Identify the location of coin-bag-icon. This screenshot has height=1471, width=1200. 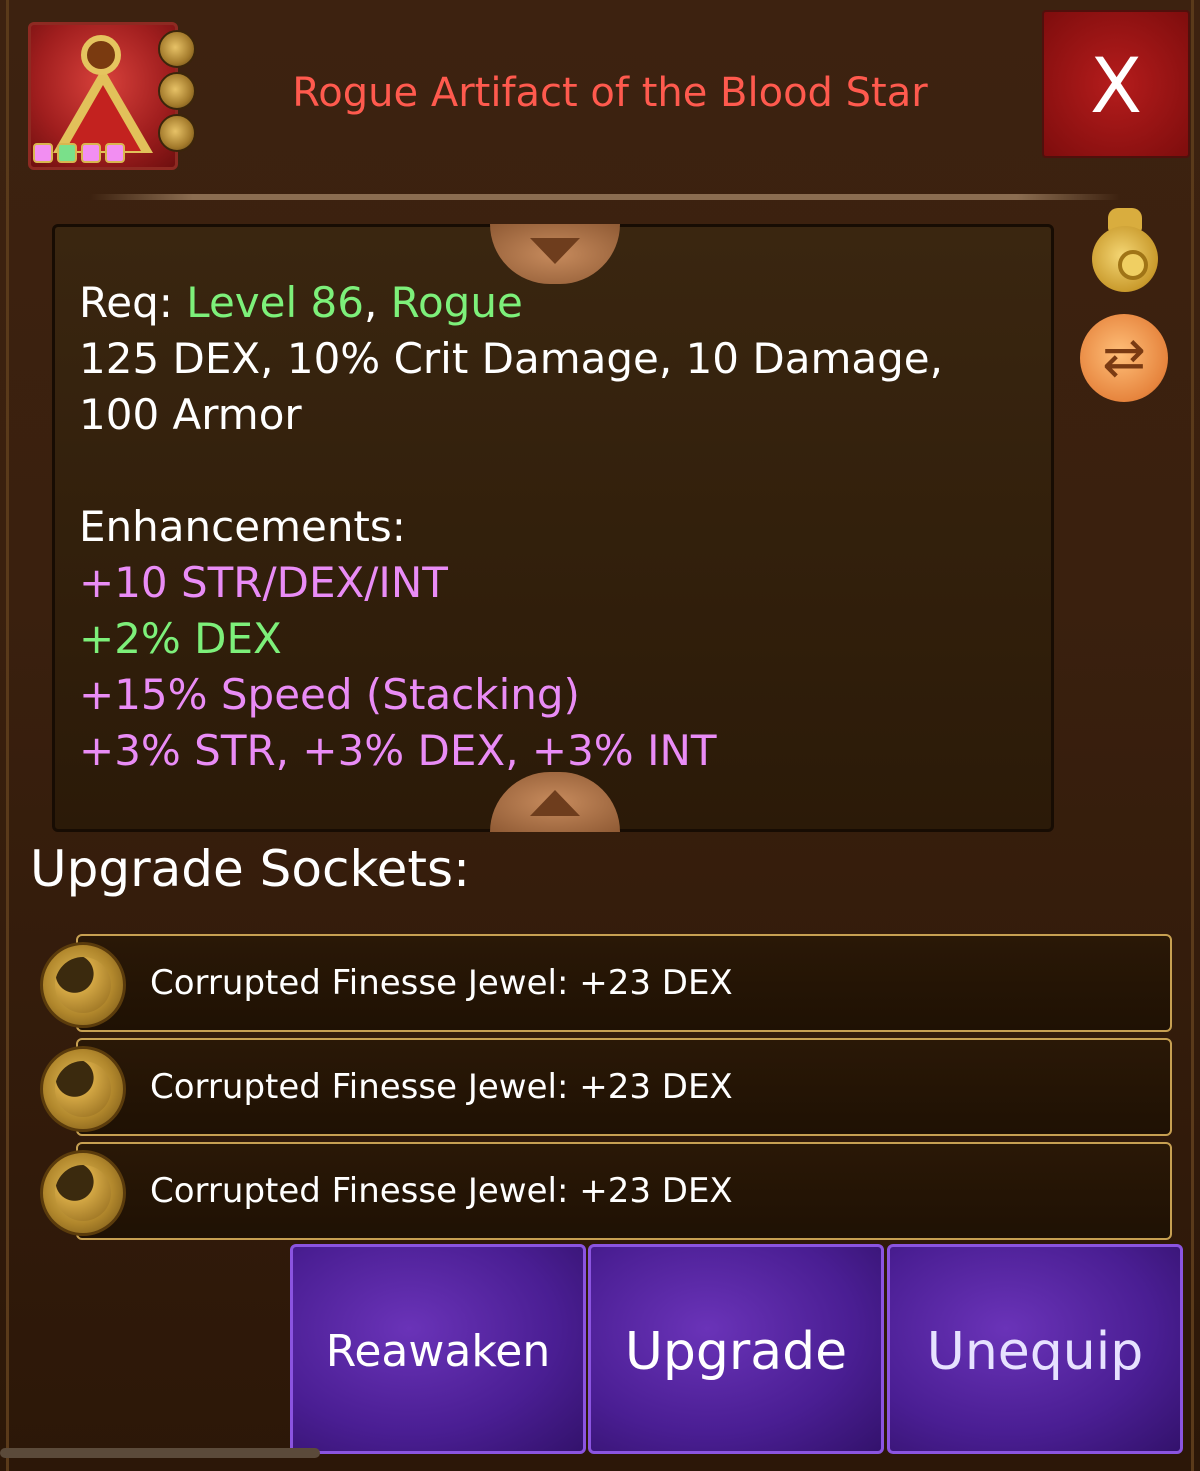
(1126, 250).